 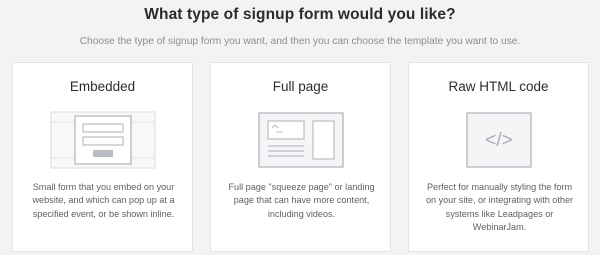 I want to click on card-title: Full page, so click(x=300, y=86).